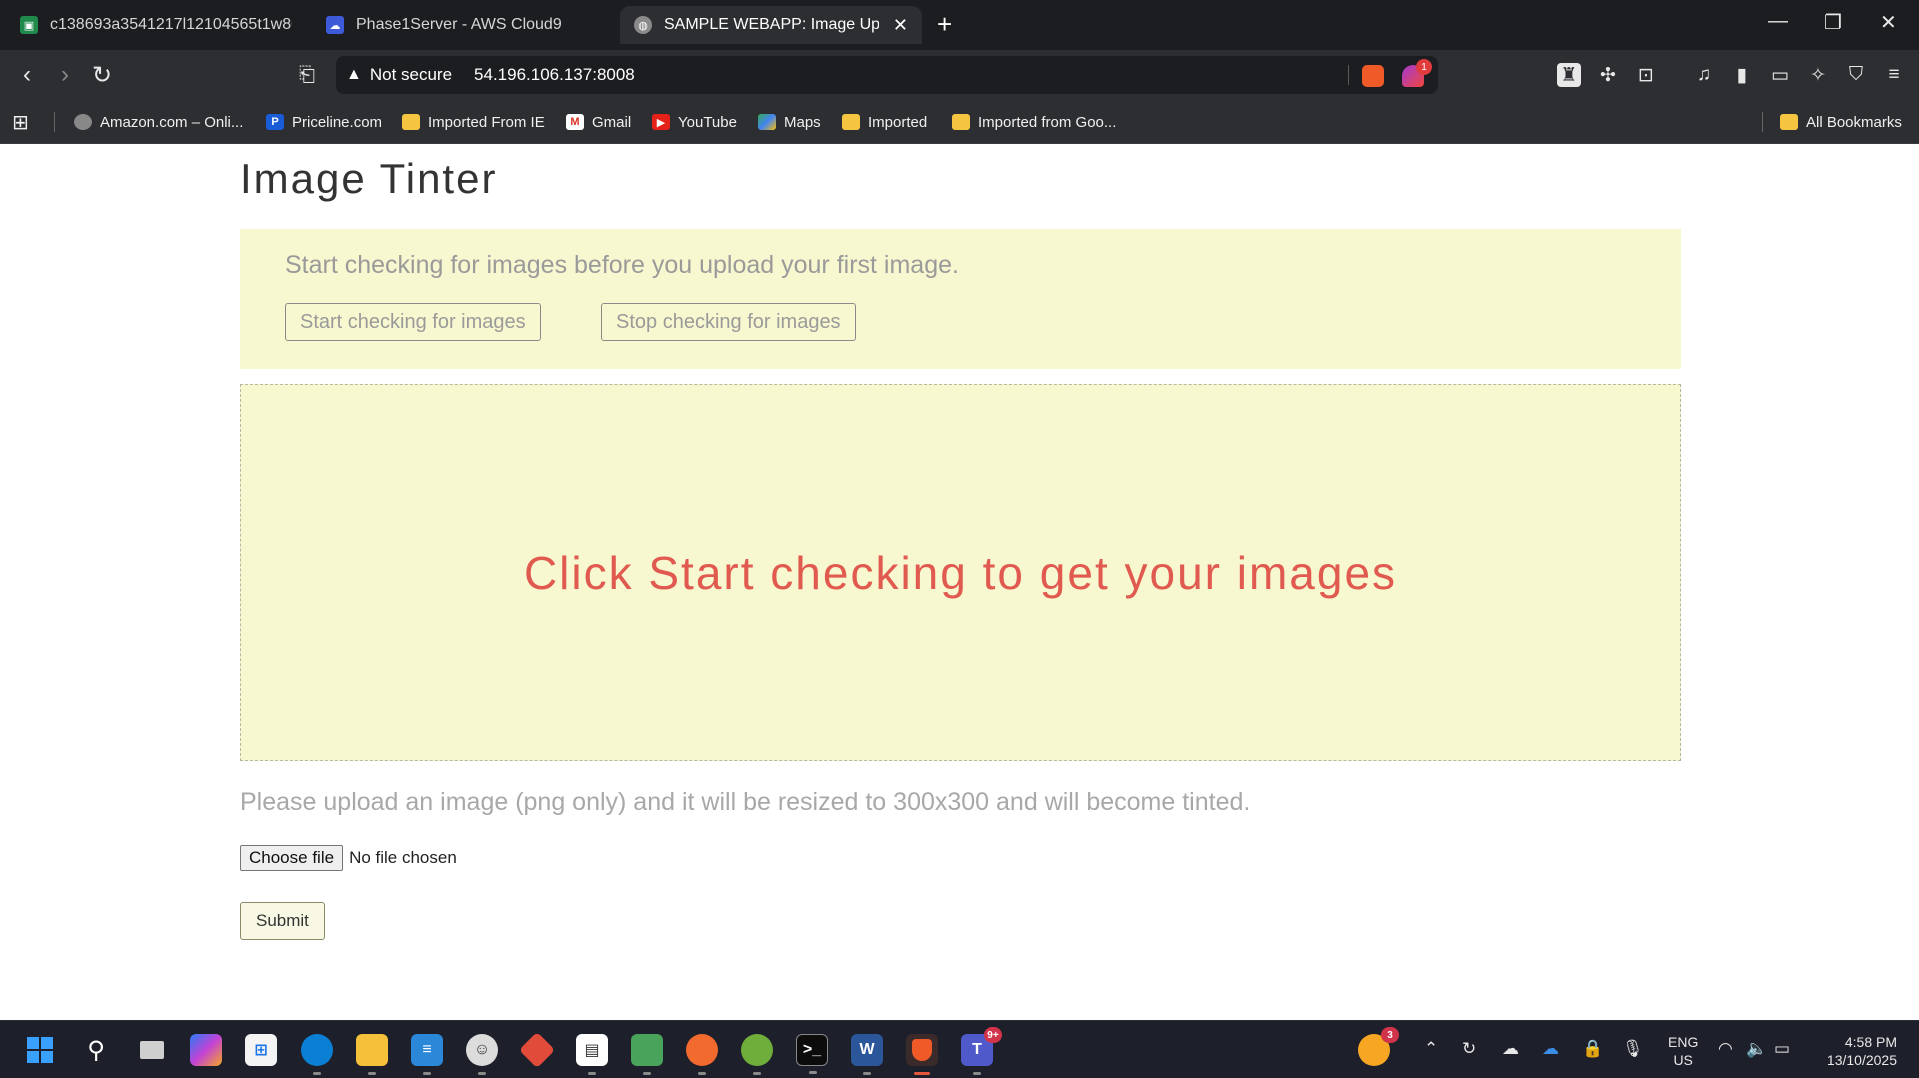 This screenshot has width=1919, height=1078. What do you see at coordinates (1683, 1042) in the screenshot?
I see `lang-code: ENG` at bounding box center [1683, 1042].